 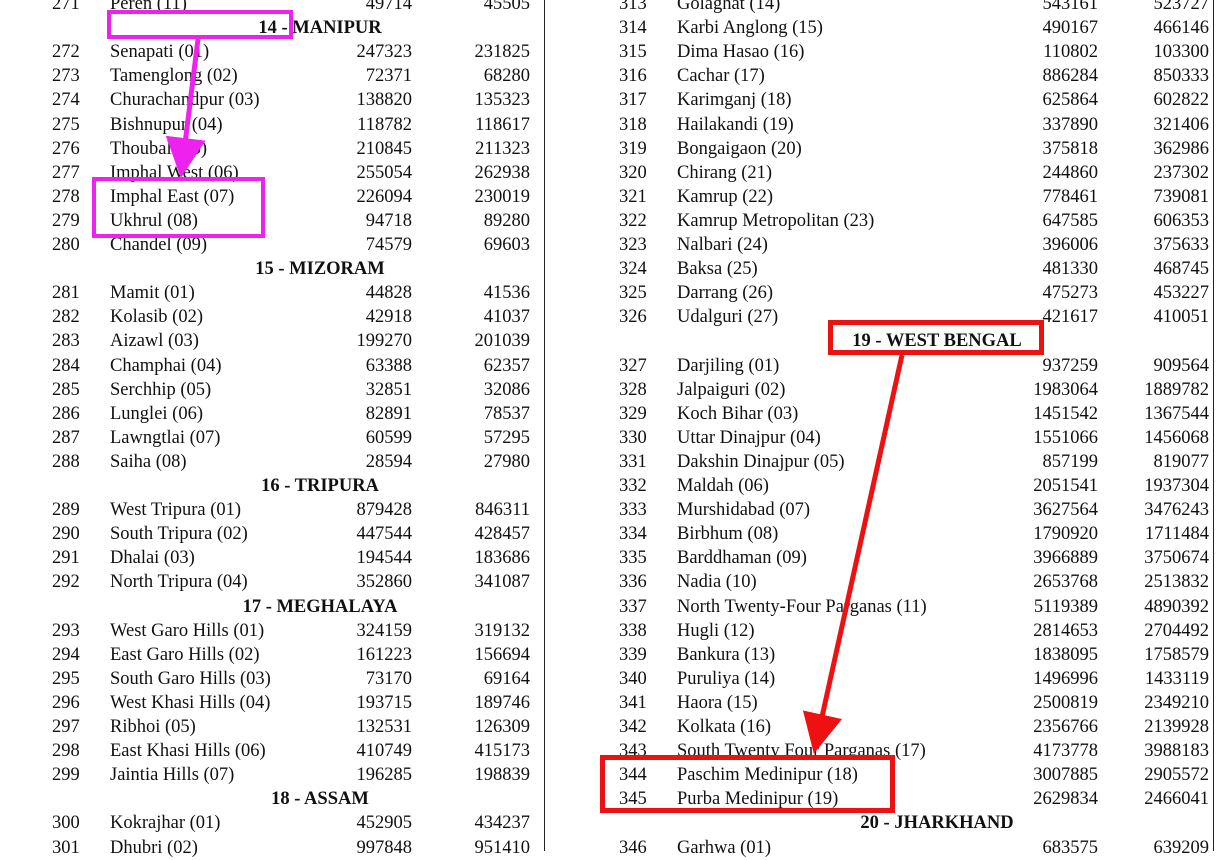 What do you see at coordinates (633, 654) in the screenshot?
I see `serial-number: 339` at bounding box center [633, 654].